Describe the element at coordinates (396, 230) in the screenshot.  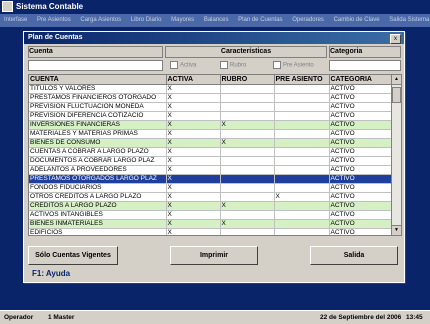
I see `scroll-down-icon: ▼` at that location.